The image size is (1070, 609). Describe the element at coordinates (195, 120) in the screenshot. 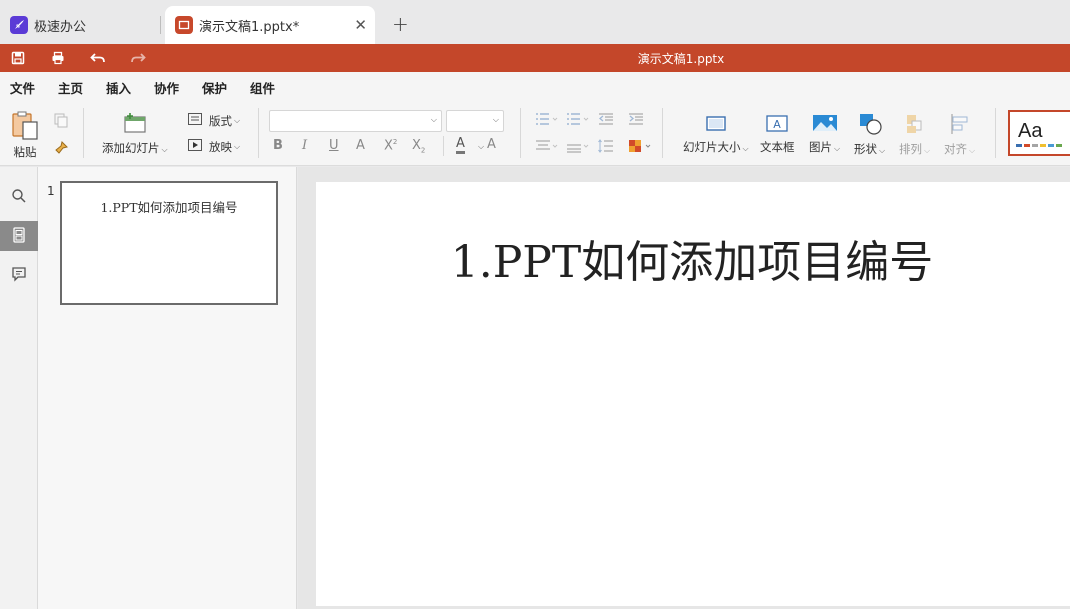

I see `layout-icon` at that location.